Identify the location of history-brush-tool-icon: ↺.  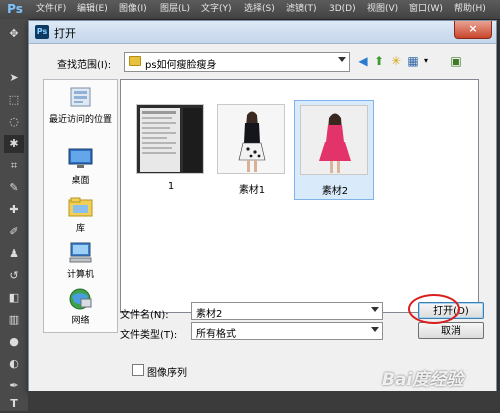
(14, 276).